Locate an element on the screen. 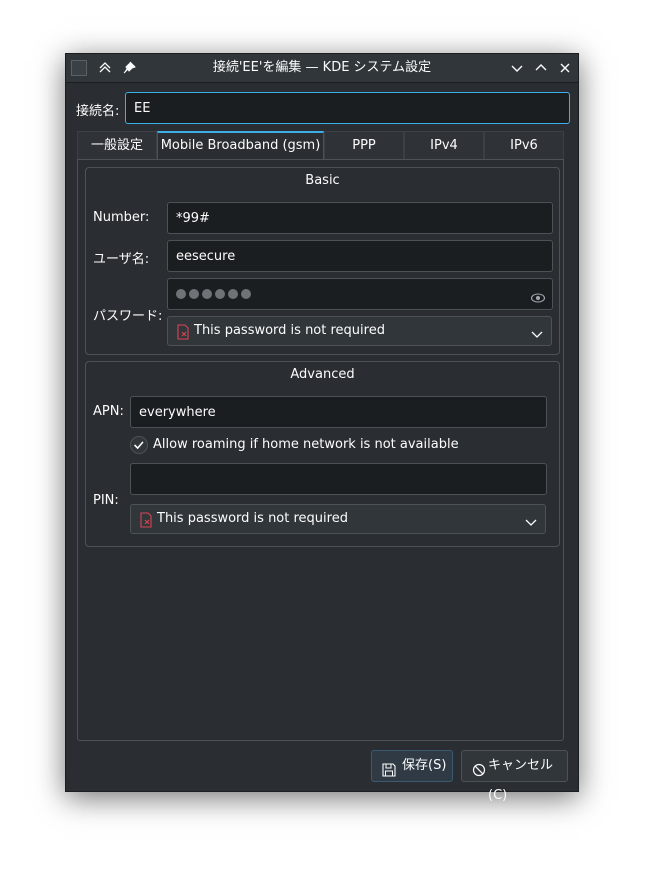 The width and height of the screenshot is (645, 870). password-mask is located at coordinates (215, 293).